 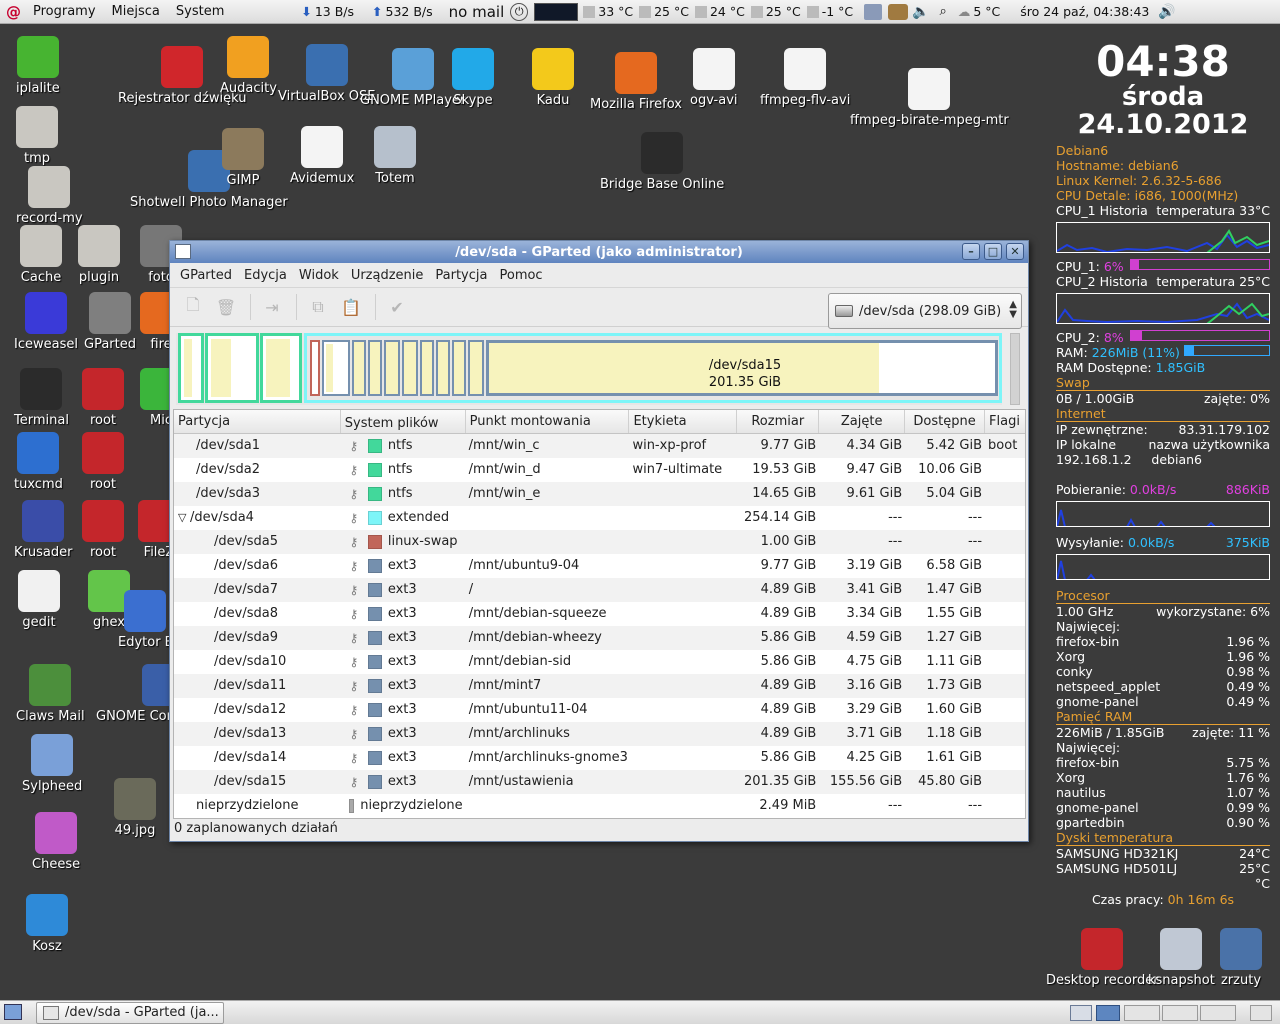 What do you see at coordinates (805, 78) in the screenshot?
I see `desktop-icon: ffmpeg-flv-avi` at bounding box center [805, 78].